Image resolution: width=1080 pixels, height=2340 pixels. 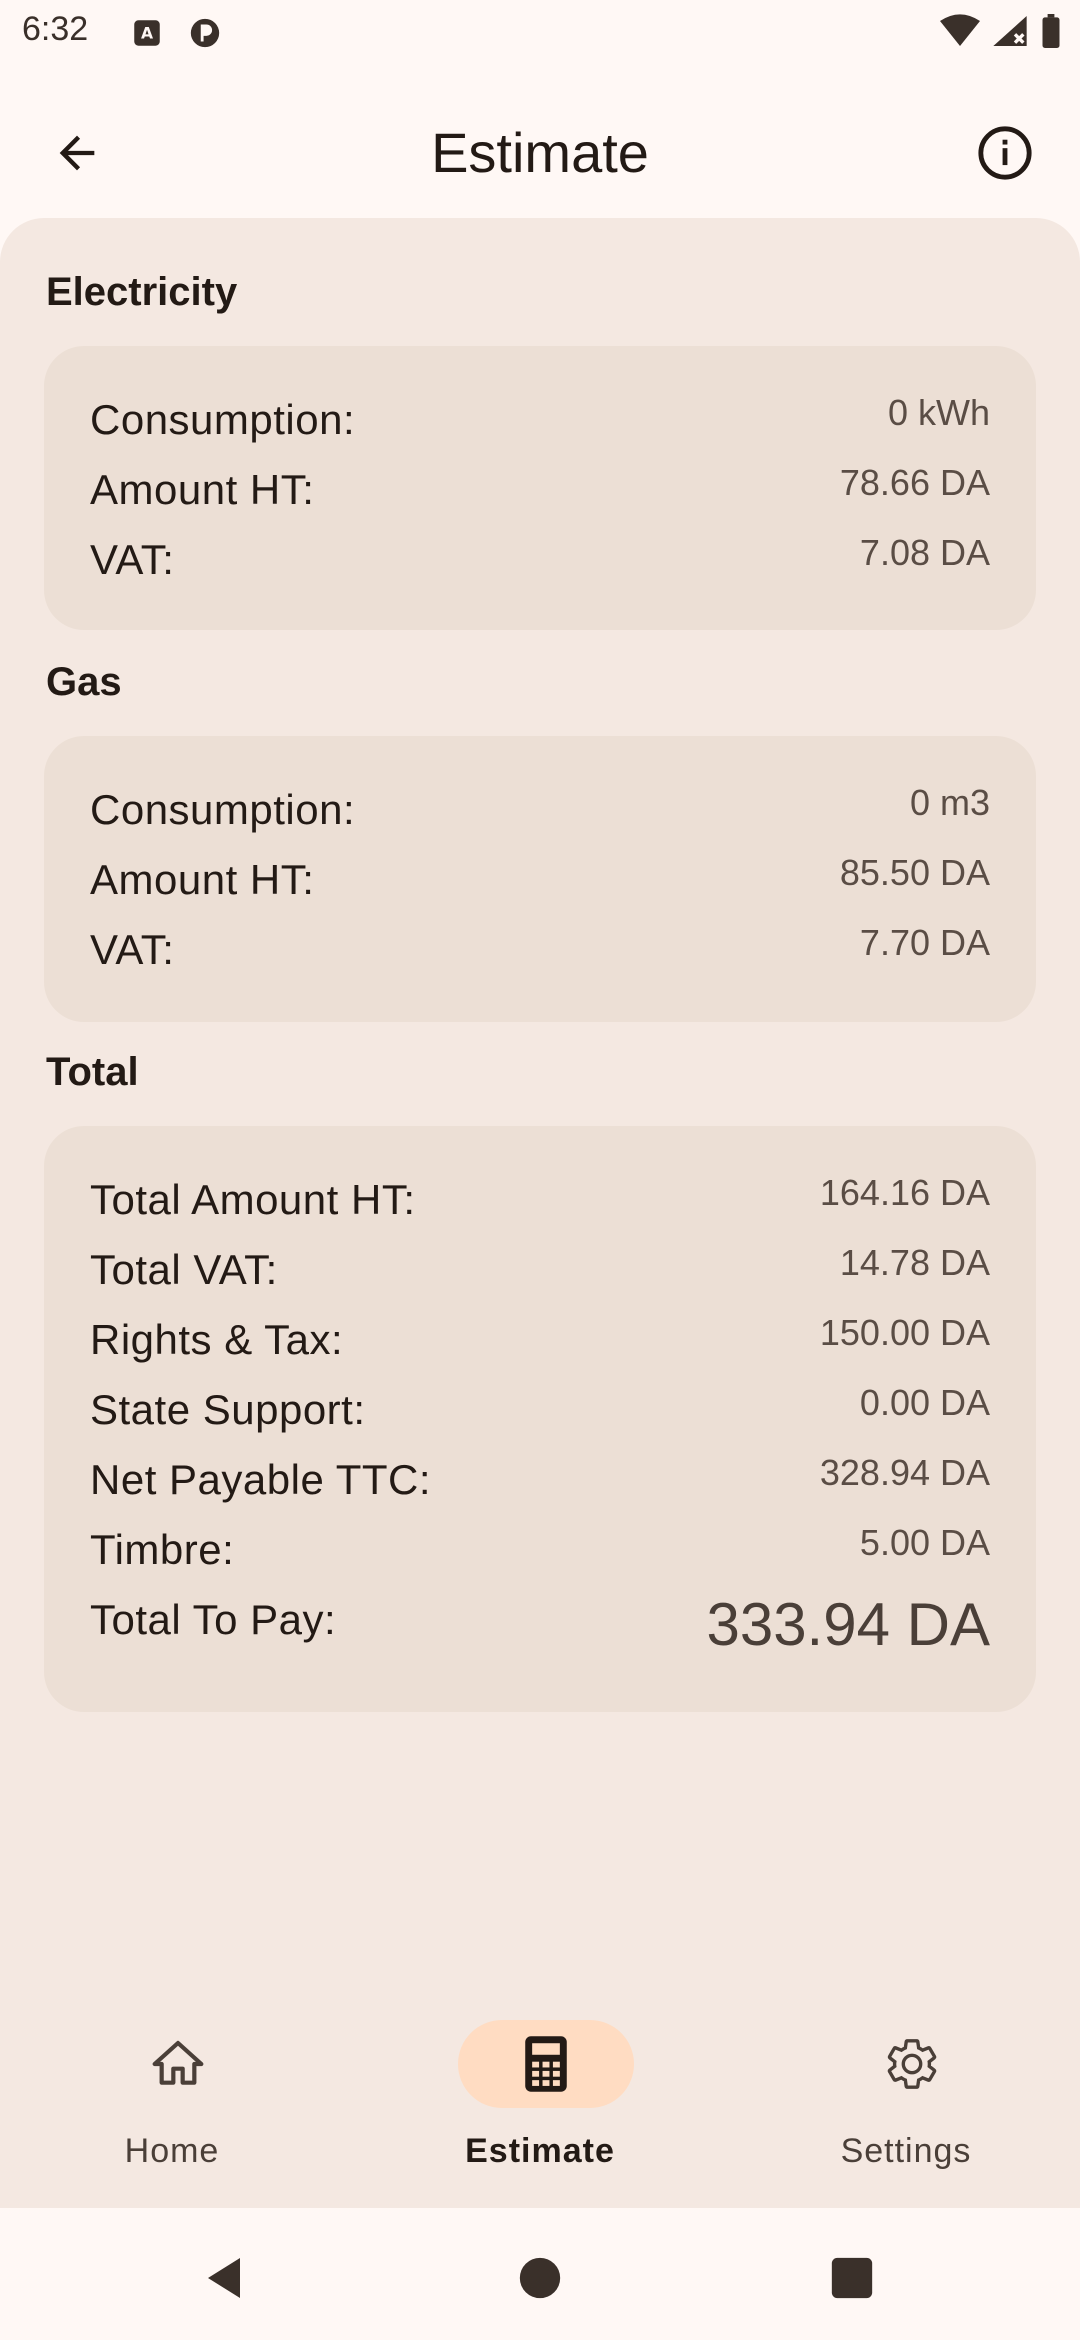 What do you see at coordinates (540, 1484) in the screenshot?
I see `net-payable-row: Net Payable TTC: 328.94 DA` at bounding box center [540, 1484].